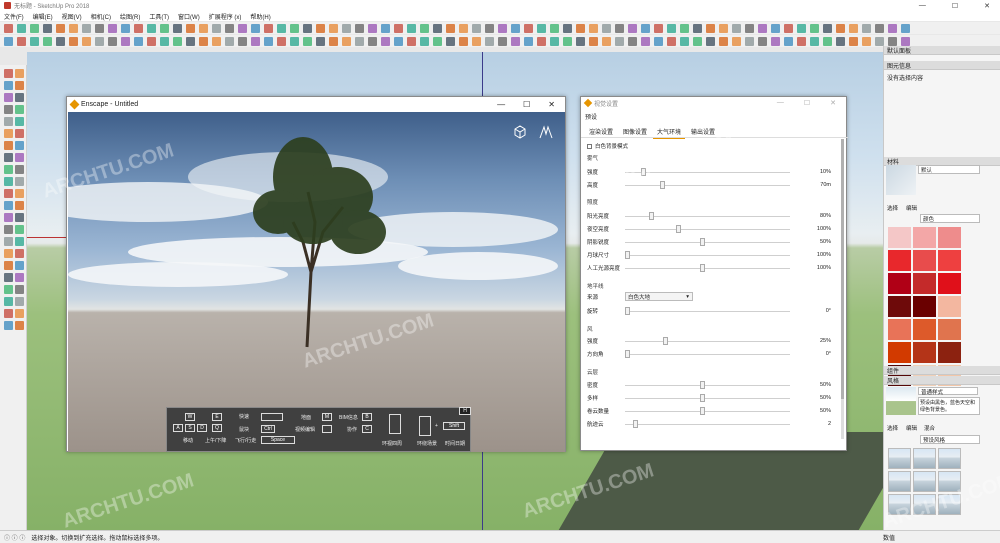 This screenshot has height=543, width=1000. Describe the element at coordinates (942, 370) in the screenshot. I see `components-header: 组件` at that location.